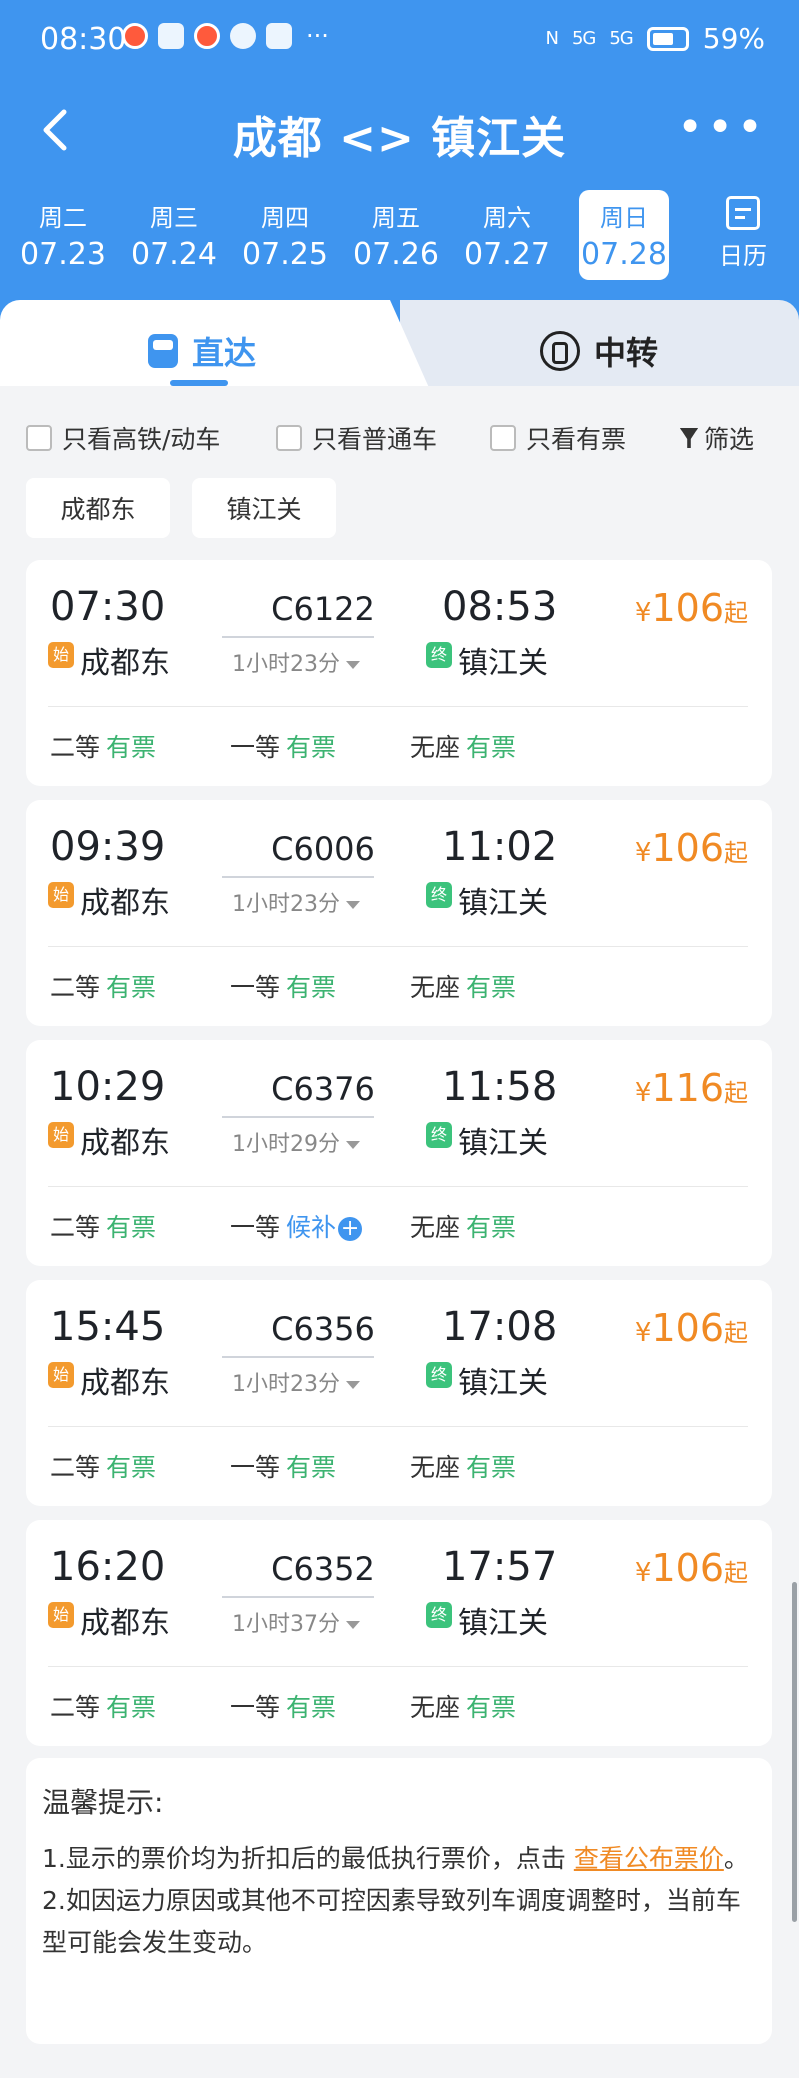 The image size is (799, 2078). I want to click on date-value: 07.27, so click(507, 254).